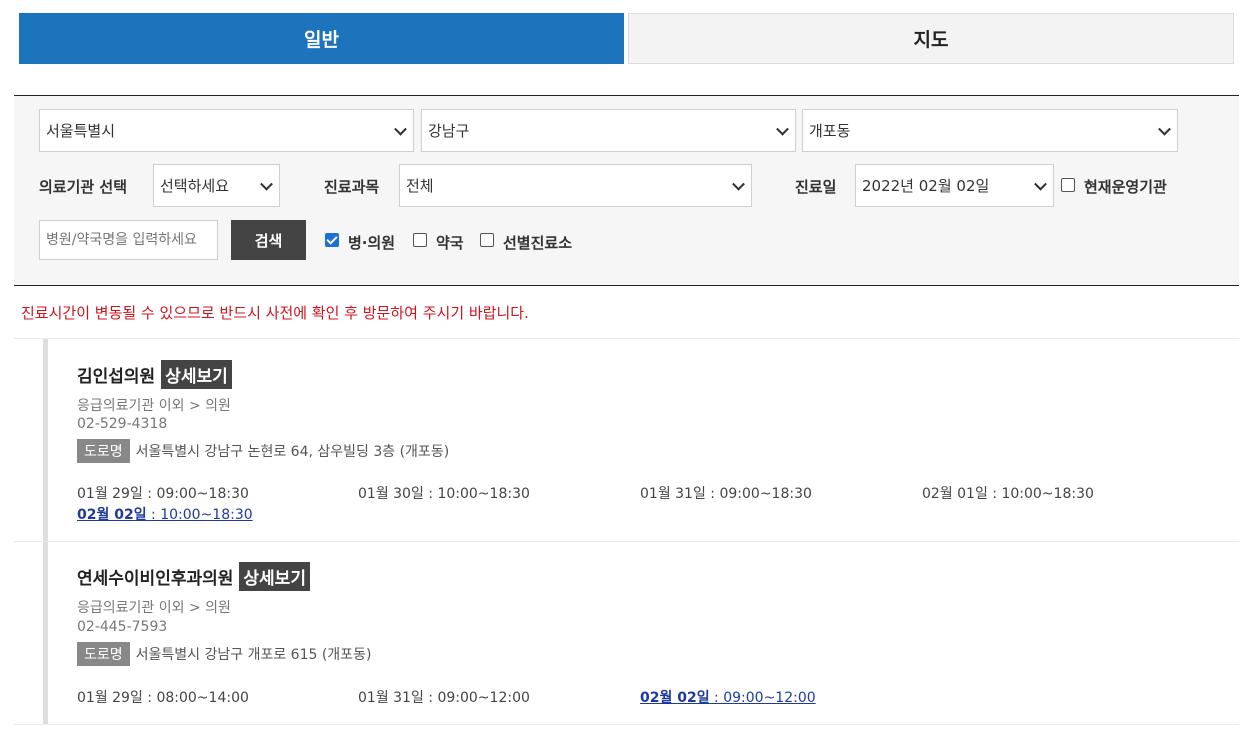  Describe the element at coordinates (444, 494) in the screenshot. I see `hours-item: 01월 30일 : 10:00~18:30` at that location.